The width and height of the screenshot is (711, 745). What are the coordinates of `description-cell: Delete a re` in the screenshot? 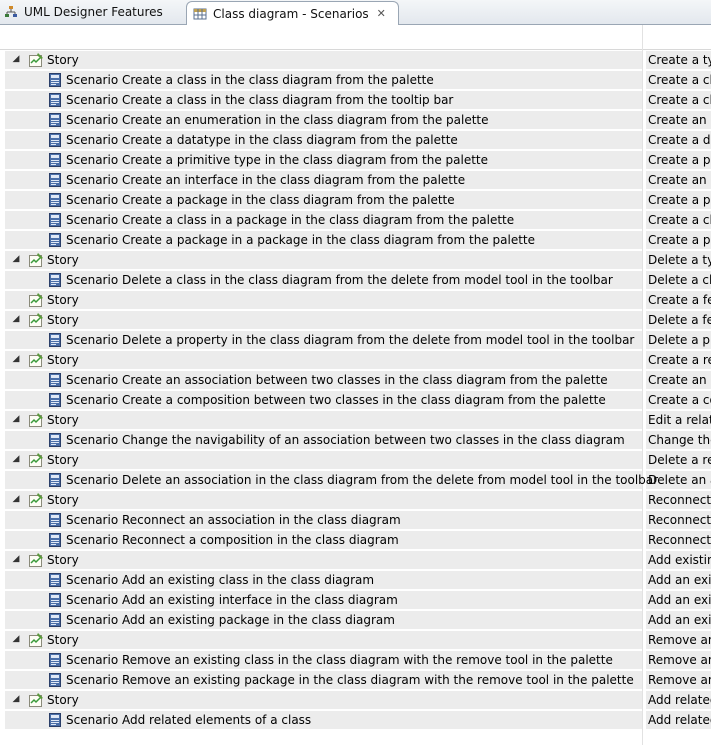 It's located at (679, 460).